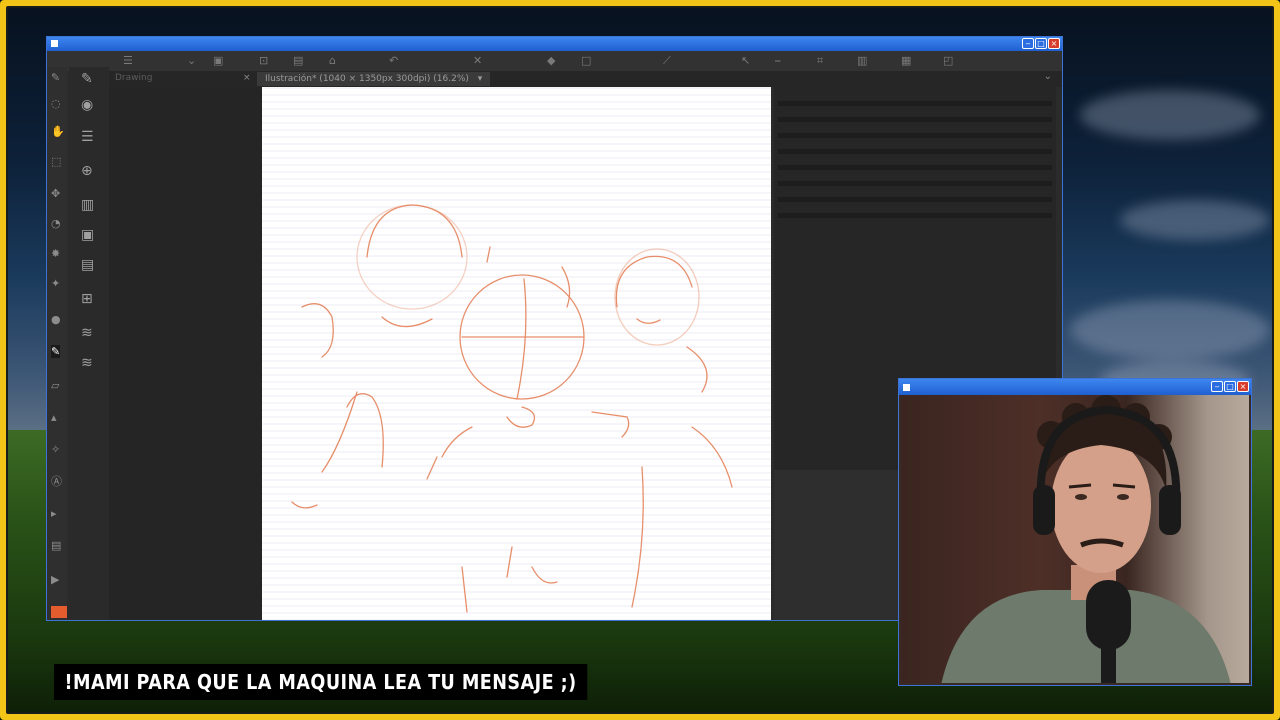  Describe the element at coordinates (59, 612) in the screenshot. I see `active-color-swatch` at that location.